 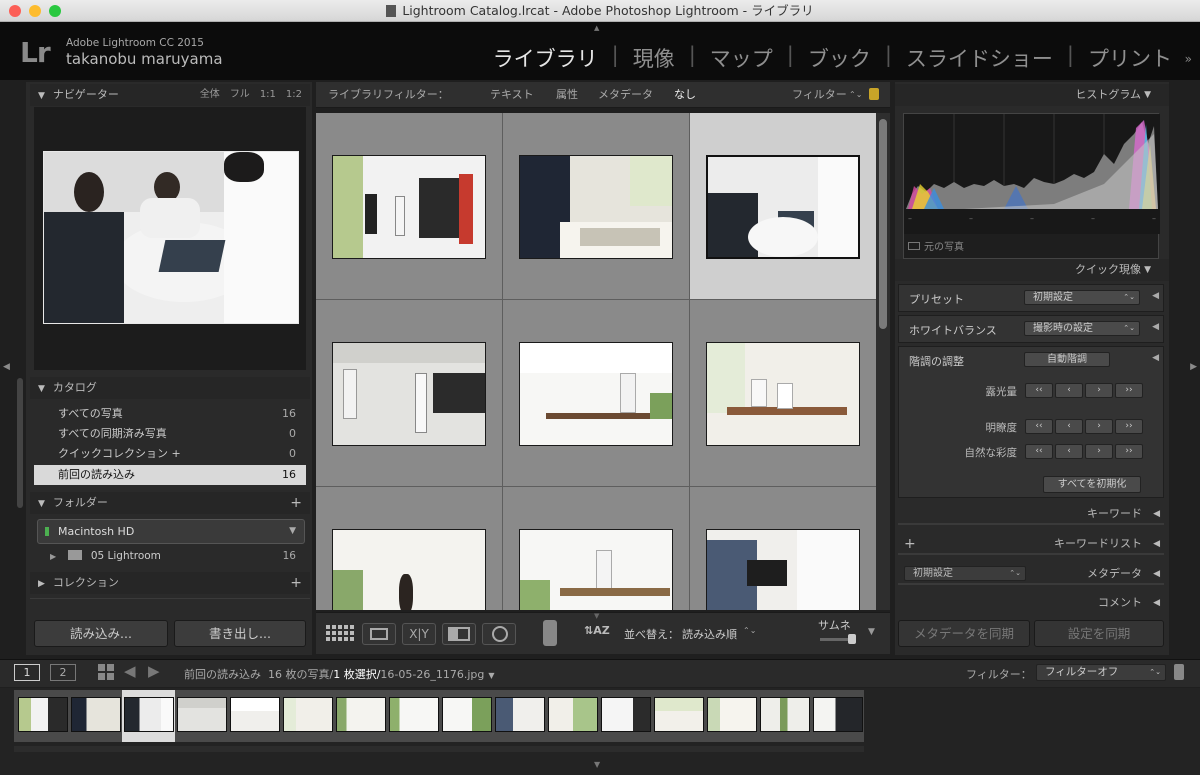 What do you see at coordinates (512, 95) in the screenshot?
I see `filter-tab-text: テキスト` at bounding box center [512, 95].